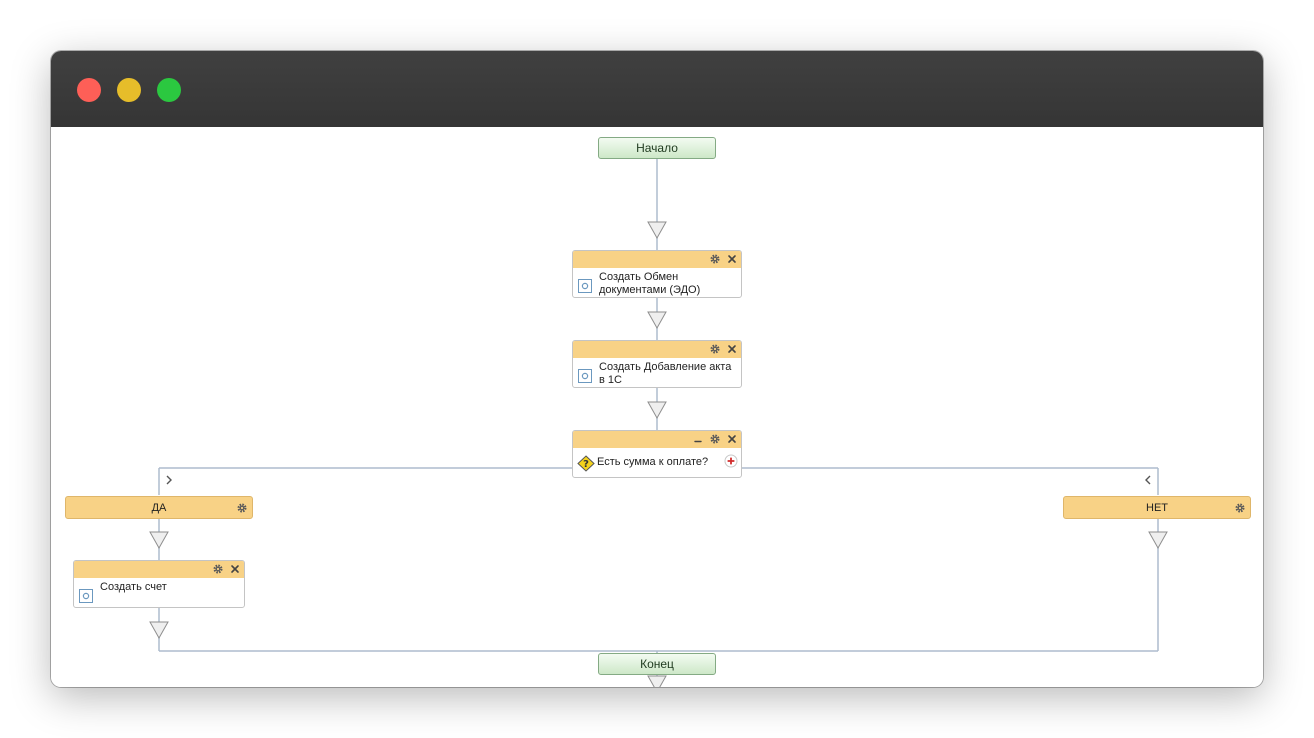 This screenshot has height=738, width=1314. I want to click on branch-no: НЕТ, so click(1157, 507).